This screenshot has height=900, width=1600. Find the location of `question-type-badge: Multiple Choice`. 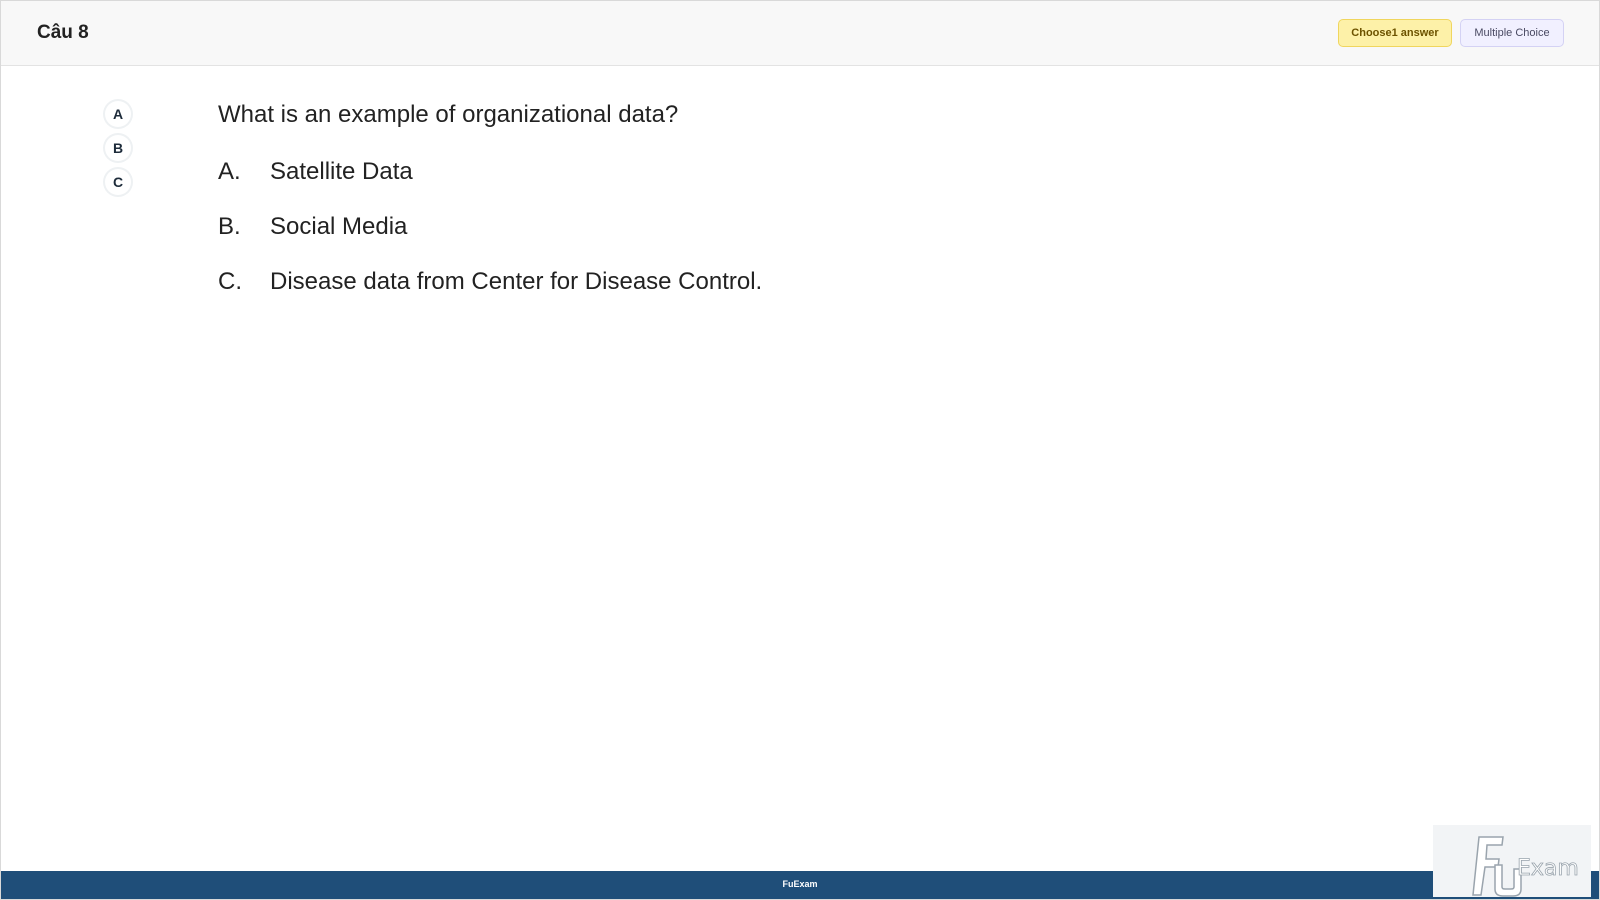

question-type-badge: Multiple Choice is located at coordinates (1512, 33).